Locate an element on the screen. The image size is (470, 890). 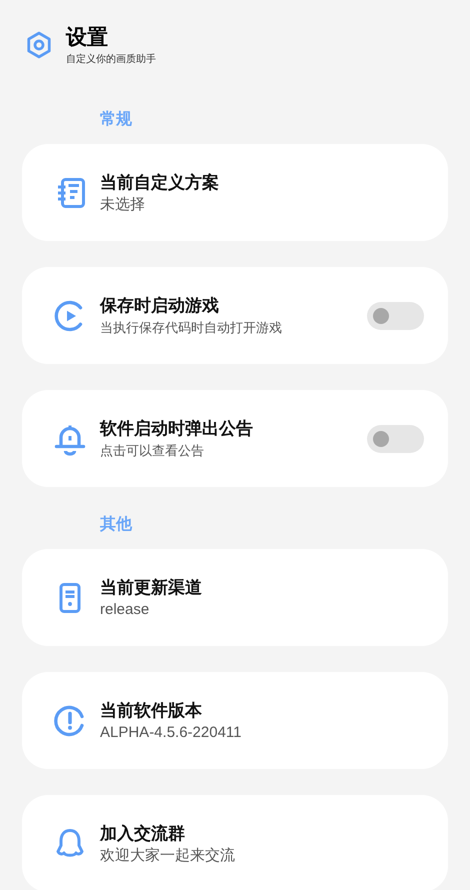
setting-card: 保存时启动游戏 当执行保存代码时自动打开游戏 is located at coordinates (235, 315).